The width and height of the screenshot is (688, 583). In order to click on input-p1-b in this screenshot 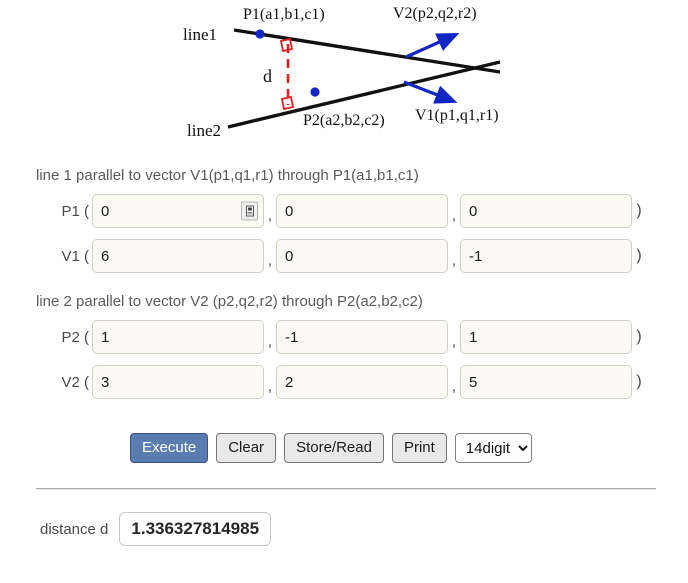, I will do `click(362, 211)`.